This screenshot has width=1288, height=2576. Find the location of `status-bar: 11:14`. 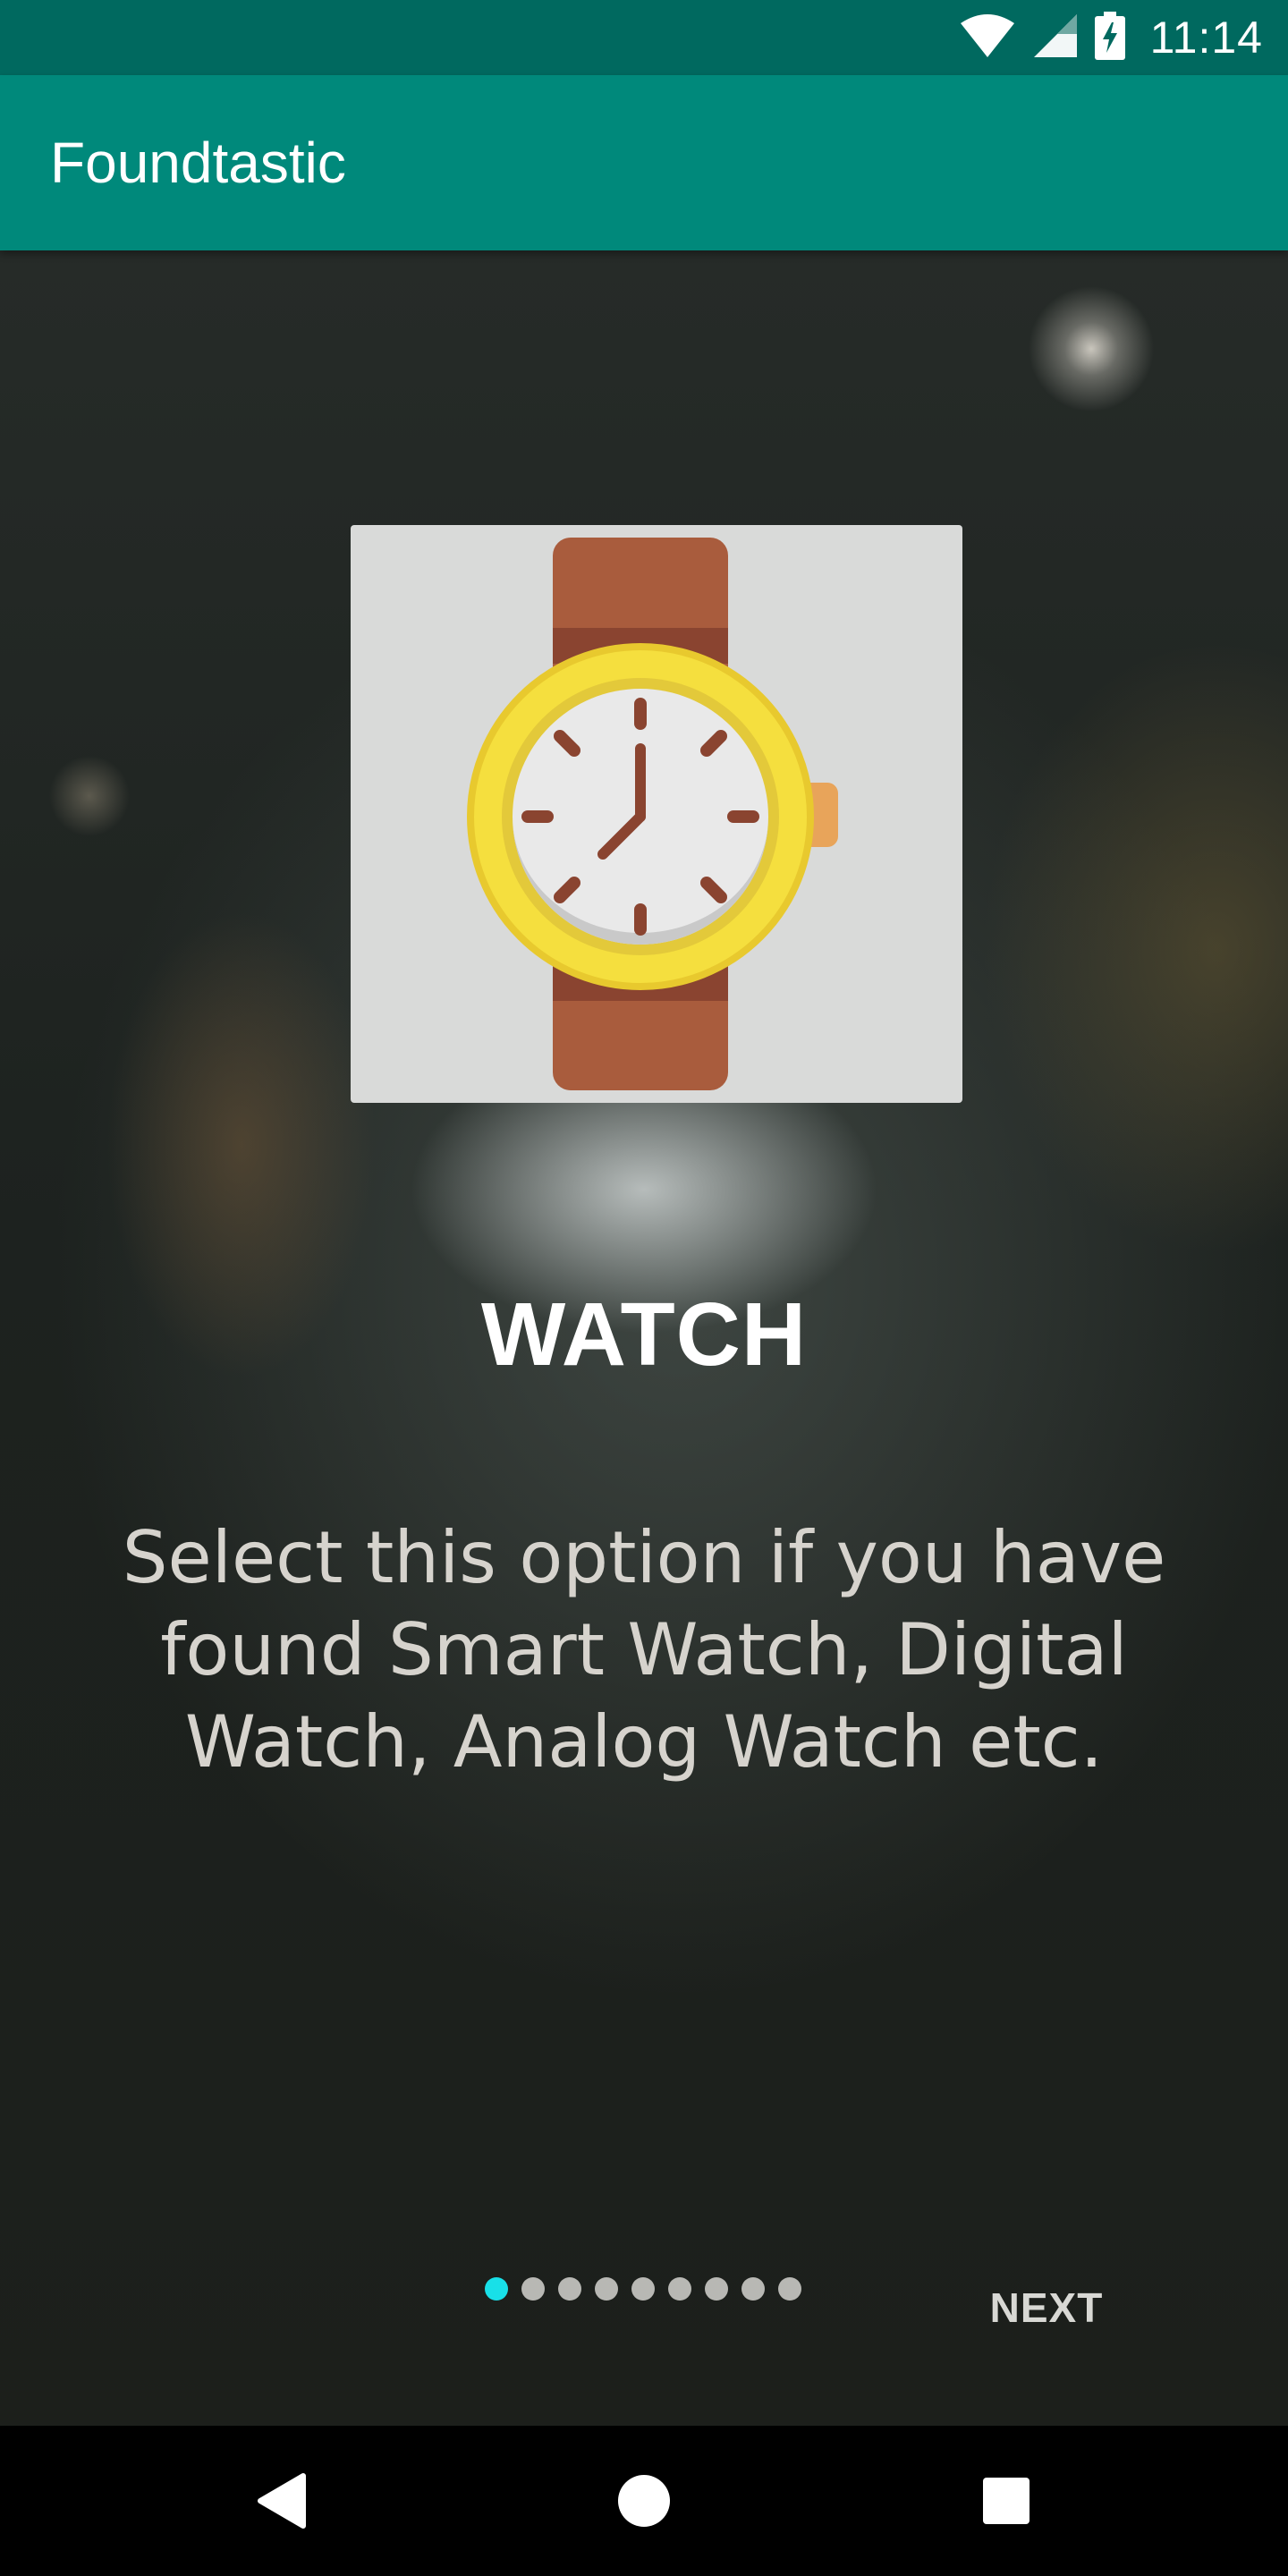

status-bar: 11:14 is located at coordinates (644, 37).